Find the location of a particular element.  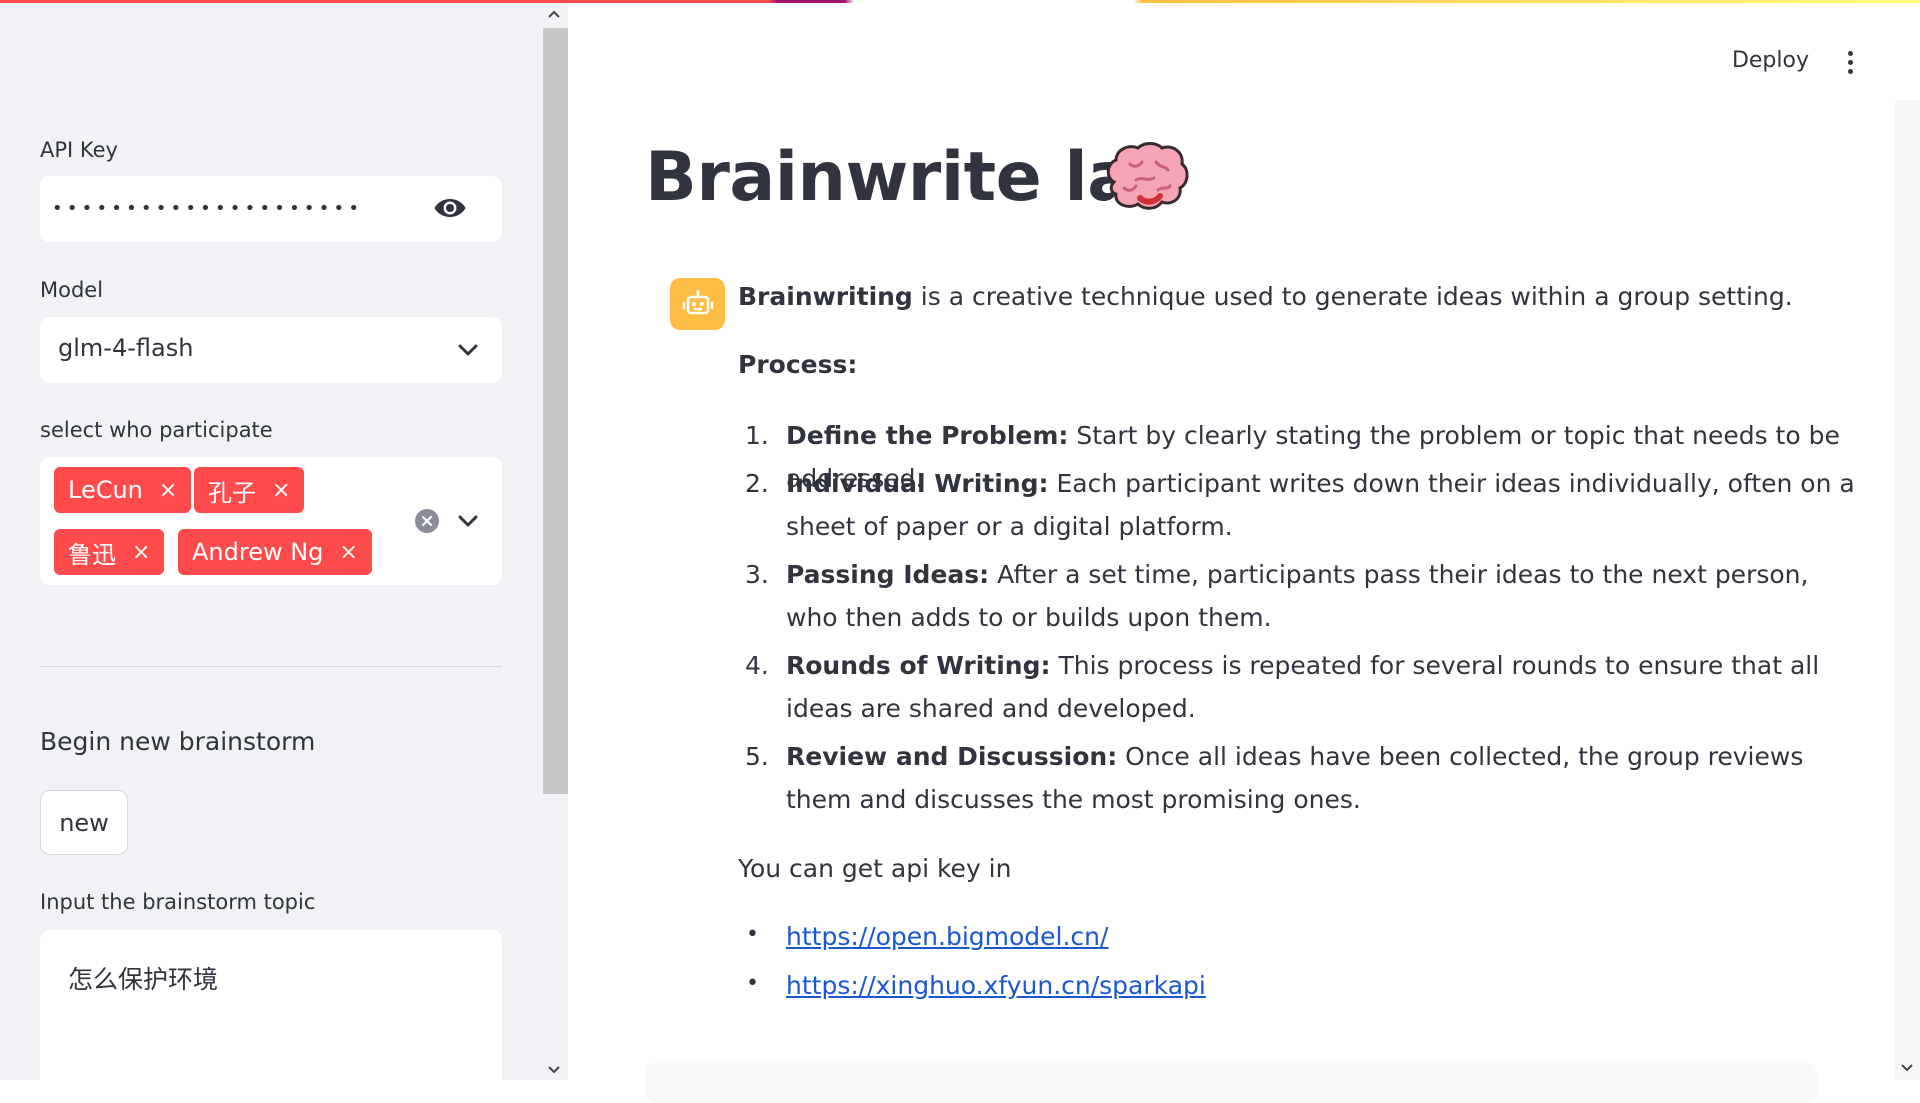

topic-textarea: 怎么保护环境 is located at coordinates (271, 1005).